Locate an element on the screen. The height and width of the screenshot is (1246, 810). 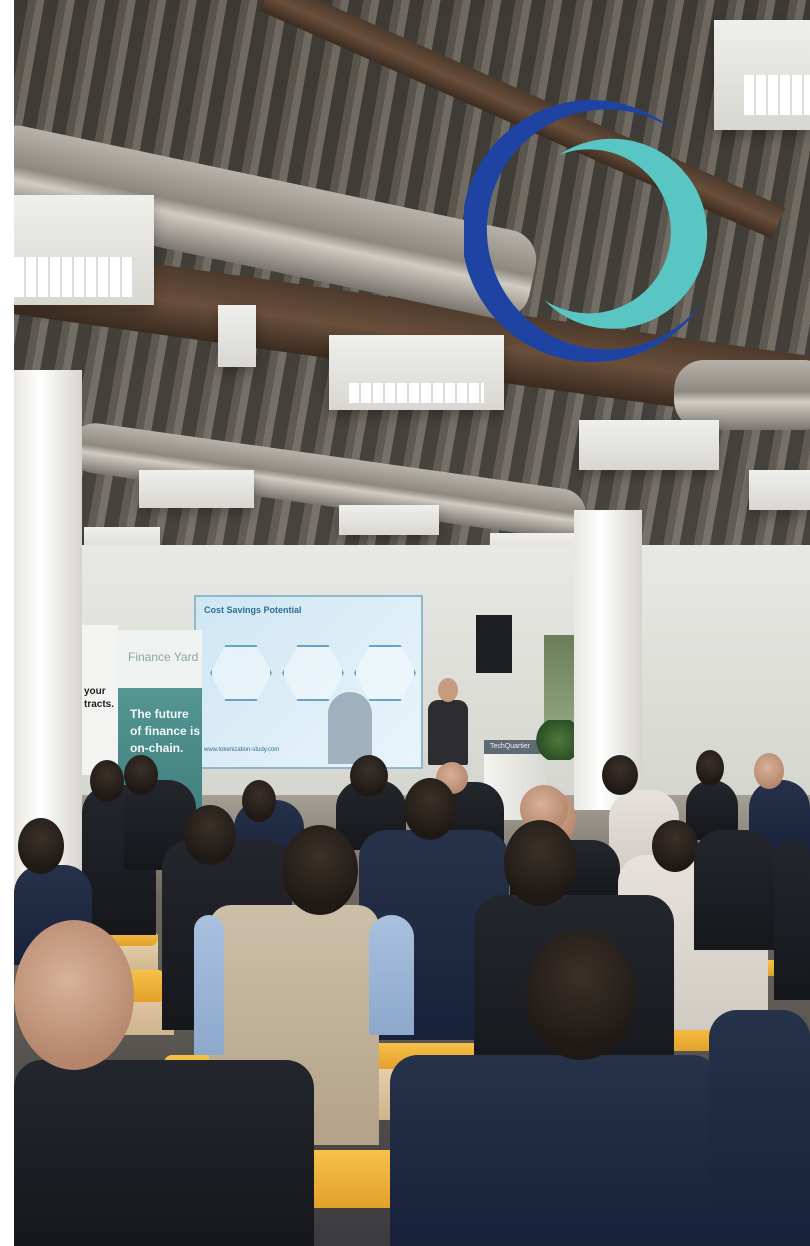
speaker-shadow is located at coordinates (350, 728).